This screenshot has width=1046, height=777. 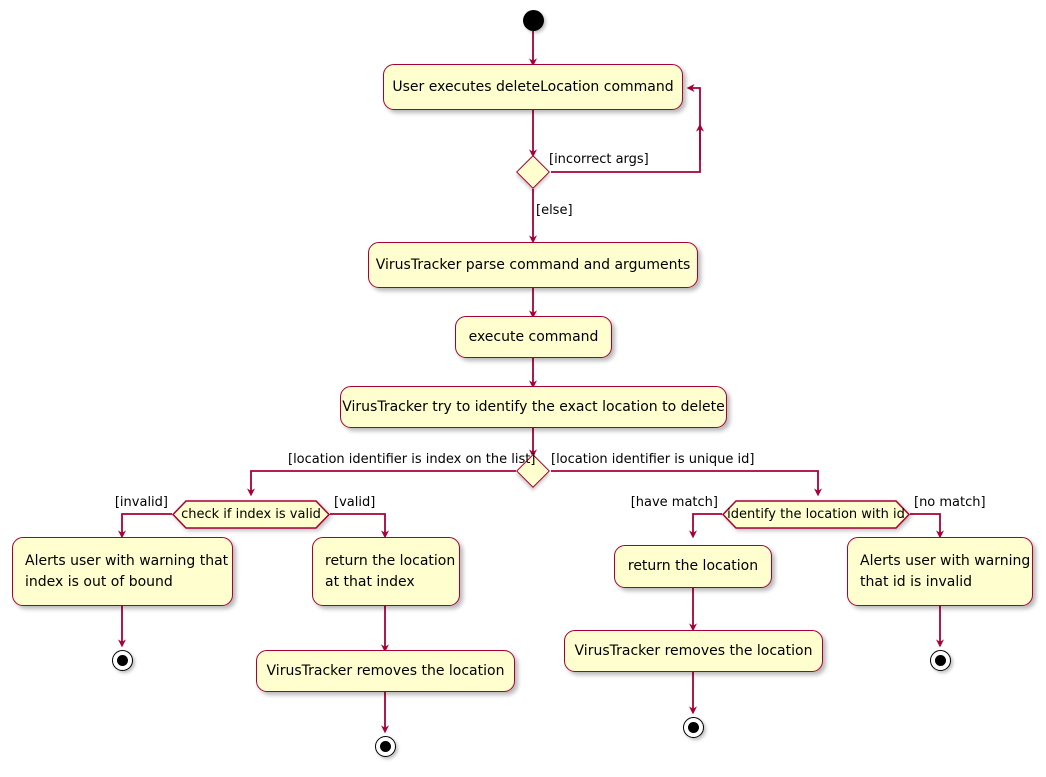 What do you see at coordinates (385, 746) in the screenshot?
I see `end-node-index-removed` at bounding box center [385, 746].